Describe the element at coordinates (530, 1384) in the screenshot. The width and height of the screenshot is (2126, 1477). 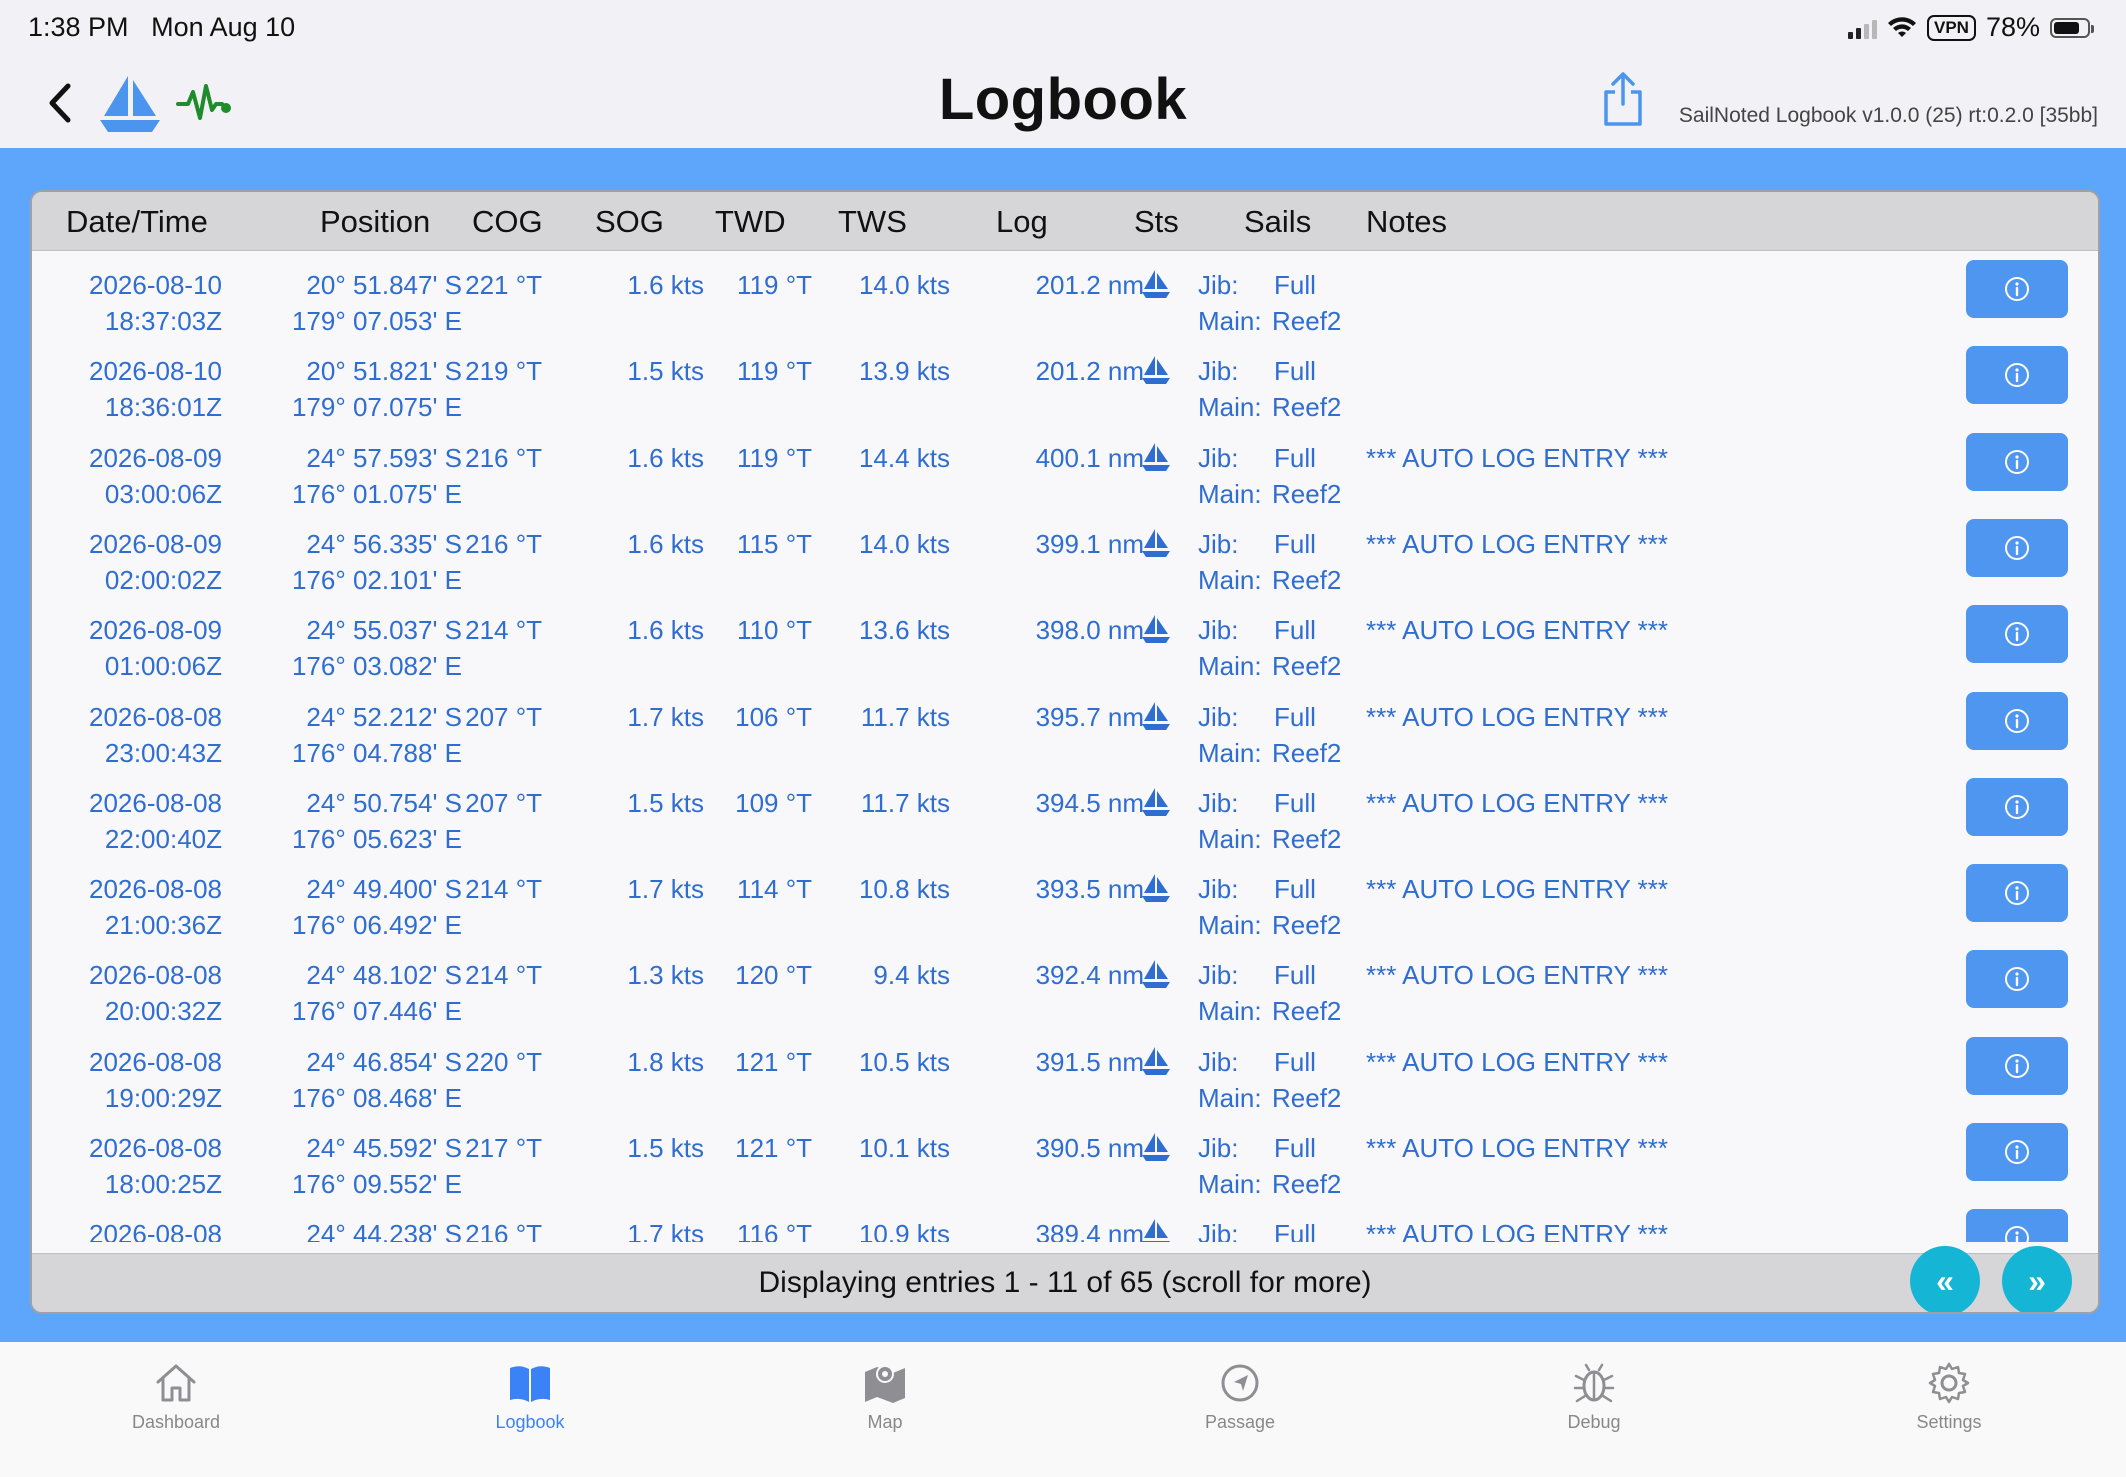
I see `book-icon` at that location.